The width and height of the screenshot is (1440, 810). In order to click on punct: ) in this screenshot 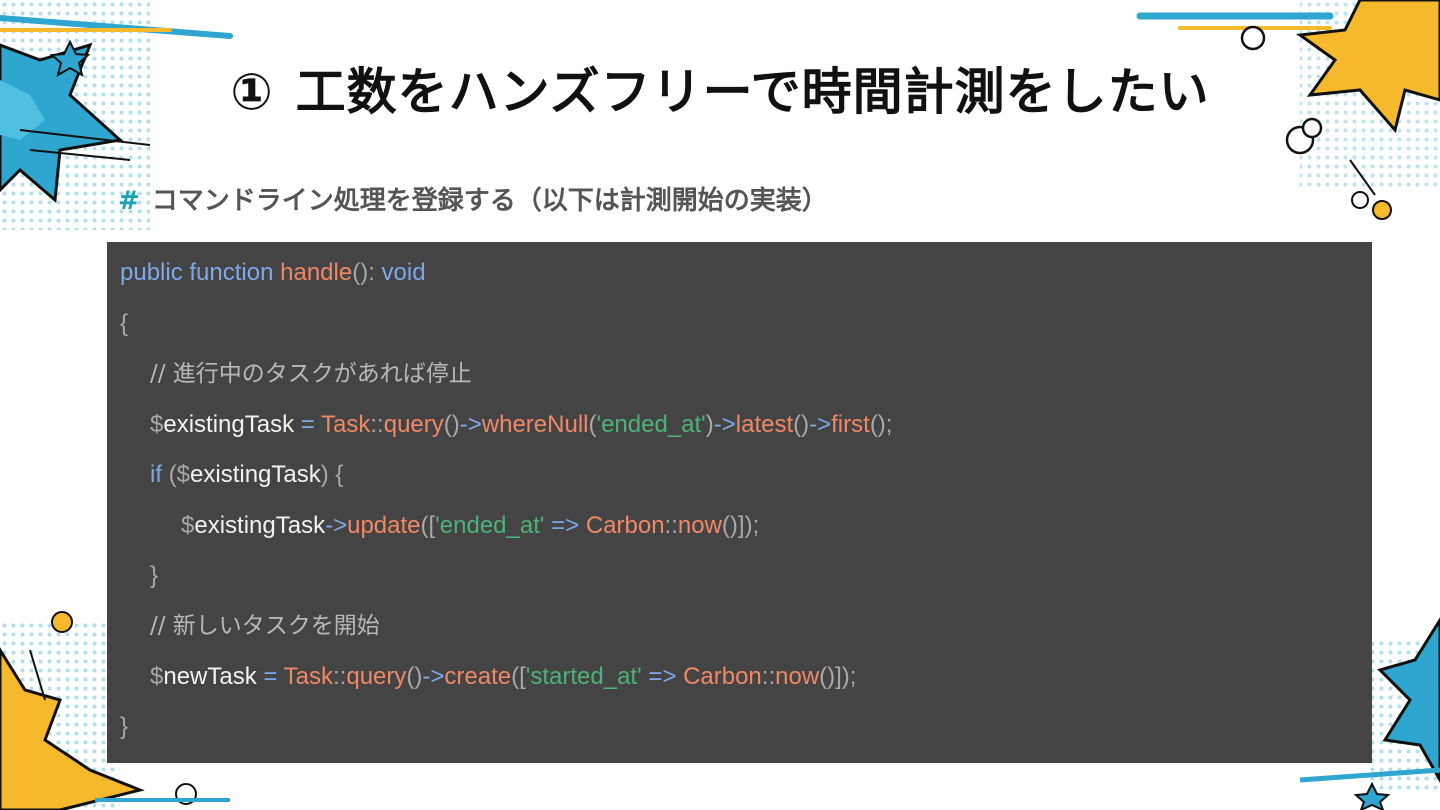, I will do `click(709, 424)`.